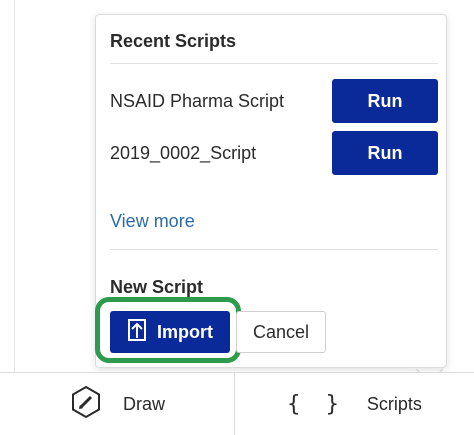 This screenshot has height=435, width=474. I want to click on pencil-icon, so click(86, 404).